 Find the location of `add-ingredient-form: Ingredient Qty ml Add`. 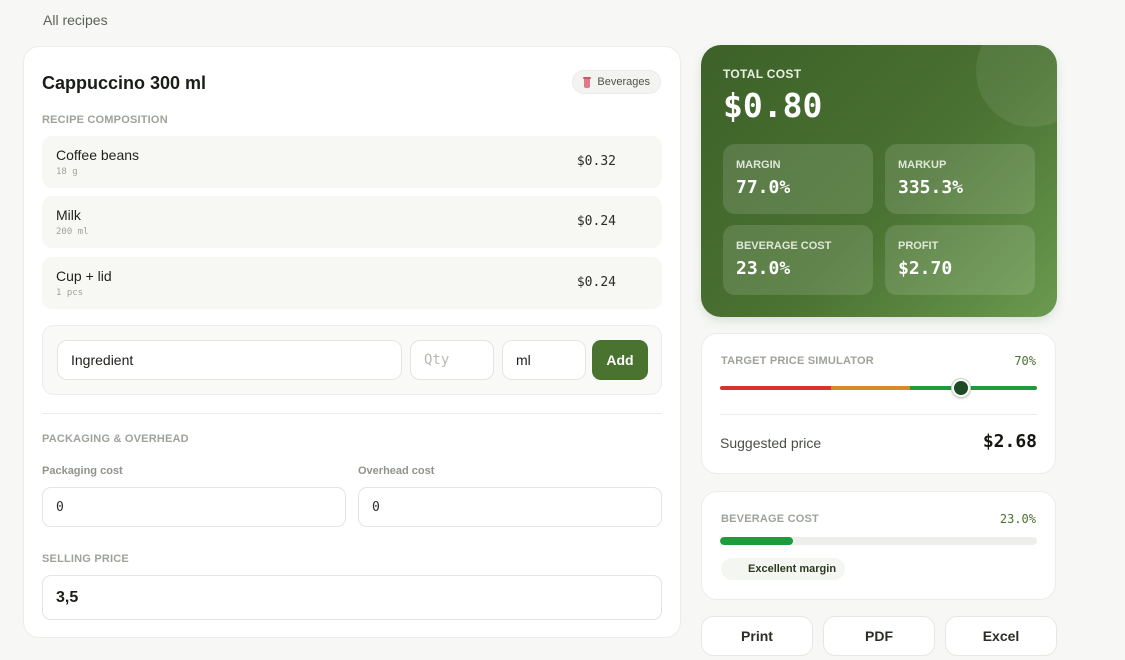

add-ingredient-form: Ingredient Qty ml Add is located at coordinates (352, 360).